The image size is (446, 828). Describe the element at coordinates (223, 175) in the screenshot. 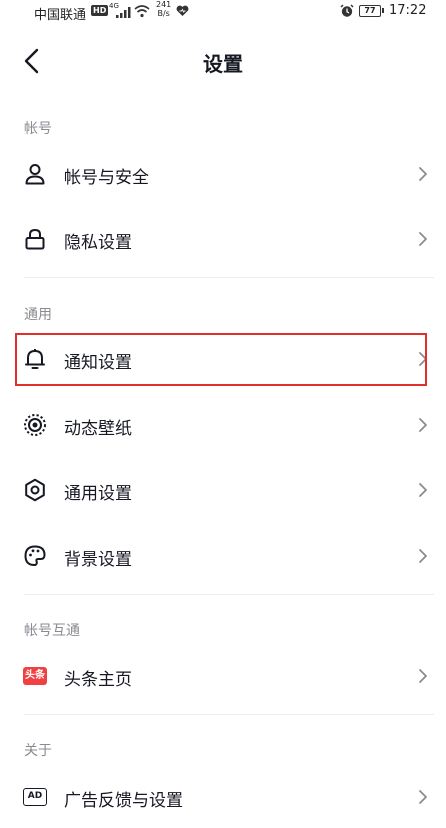

I see `settings-row-account-security: 帐号与安全` at that location.